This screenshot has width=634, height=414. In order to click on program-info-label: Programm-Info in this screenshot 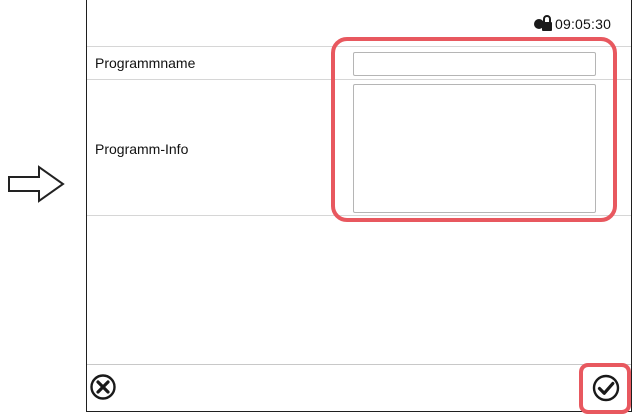, I will do `click(142, 149)`.